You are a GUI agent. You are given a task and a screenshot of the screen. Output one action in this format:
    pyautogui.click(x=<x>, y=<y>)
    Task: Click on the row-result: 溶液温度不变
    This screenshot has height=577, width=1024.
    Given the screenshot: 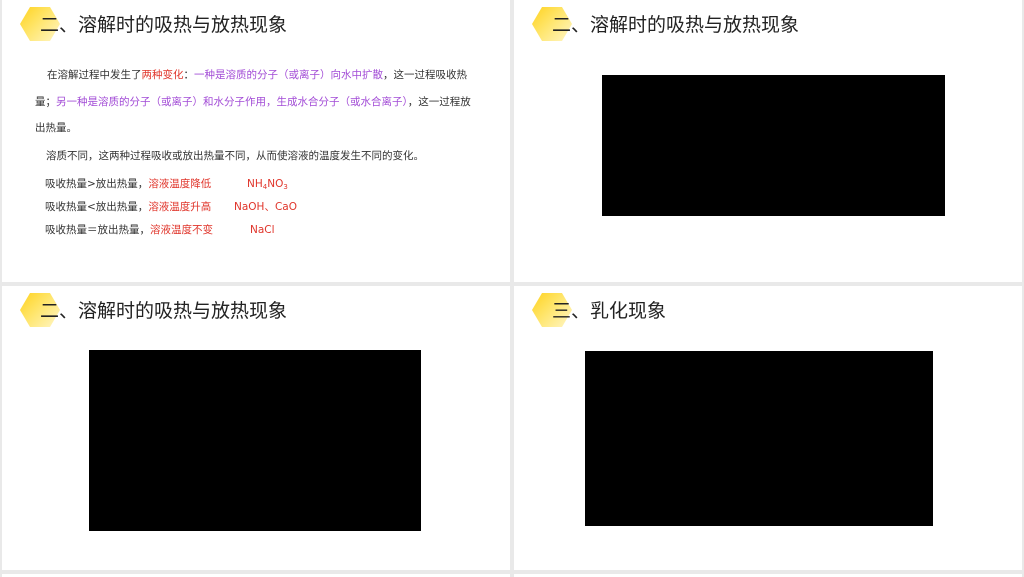 What is the action you would take?
    pyautogui.click(x=181, y=229)
    